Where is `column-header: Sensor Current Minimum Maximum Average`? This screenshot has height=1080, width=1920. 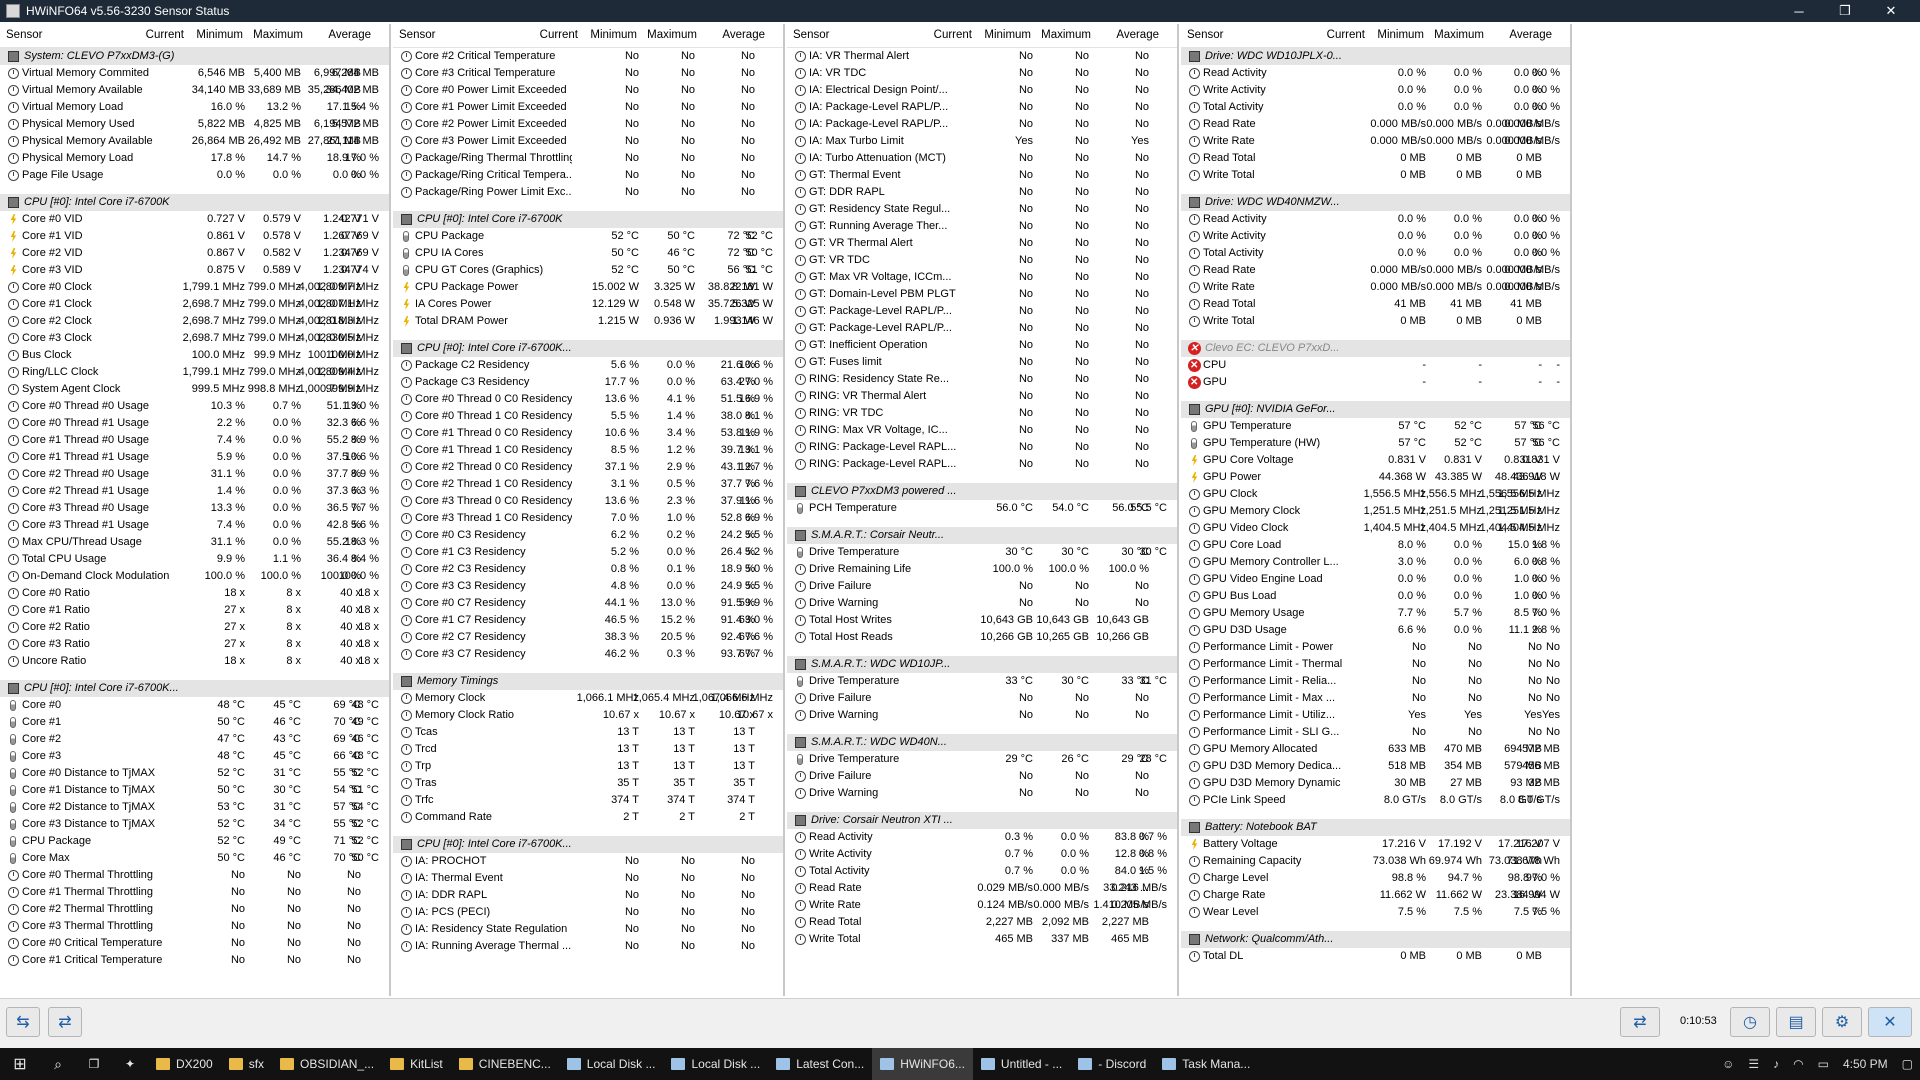
column-header: Sensor Current Minimum Maximum Average is located at coordinates (1375, 36).